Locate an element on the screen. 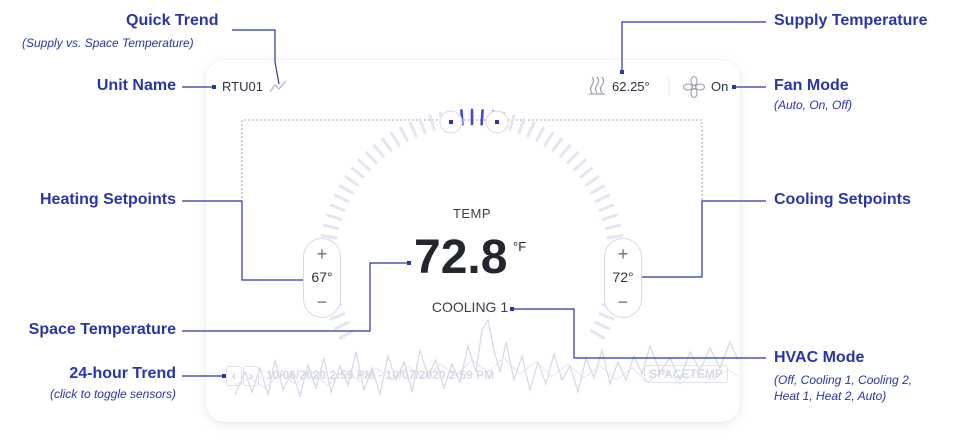  heating-setpoint-value: 67° is located at coordinates (322, 277).